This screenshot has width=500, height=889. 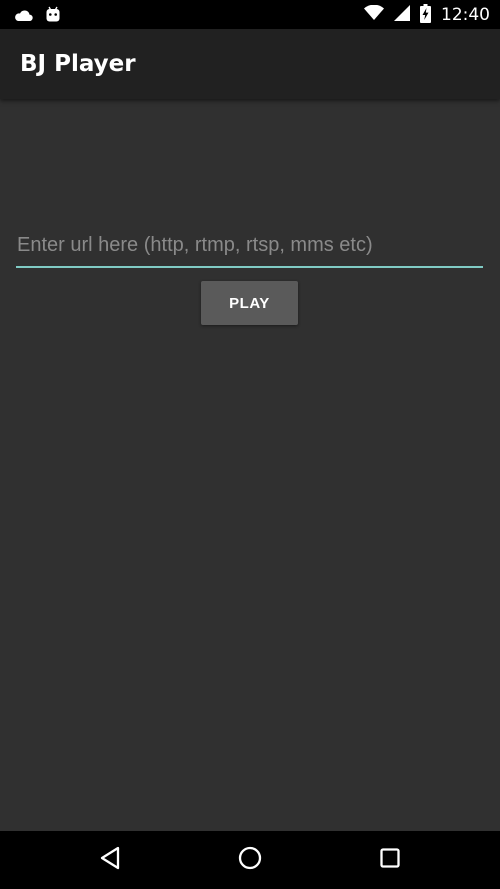 What do you see at coordinates (402, 15) in the screenshot?
I see `signal-icon` at bounding box center [402, 15].